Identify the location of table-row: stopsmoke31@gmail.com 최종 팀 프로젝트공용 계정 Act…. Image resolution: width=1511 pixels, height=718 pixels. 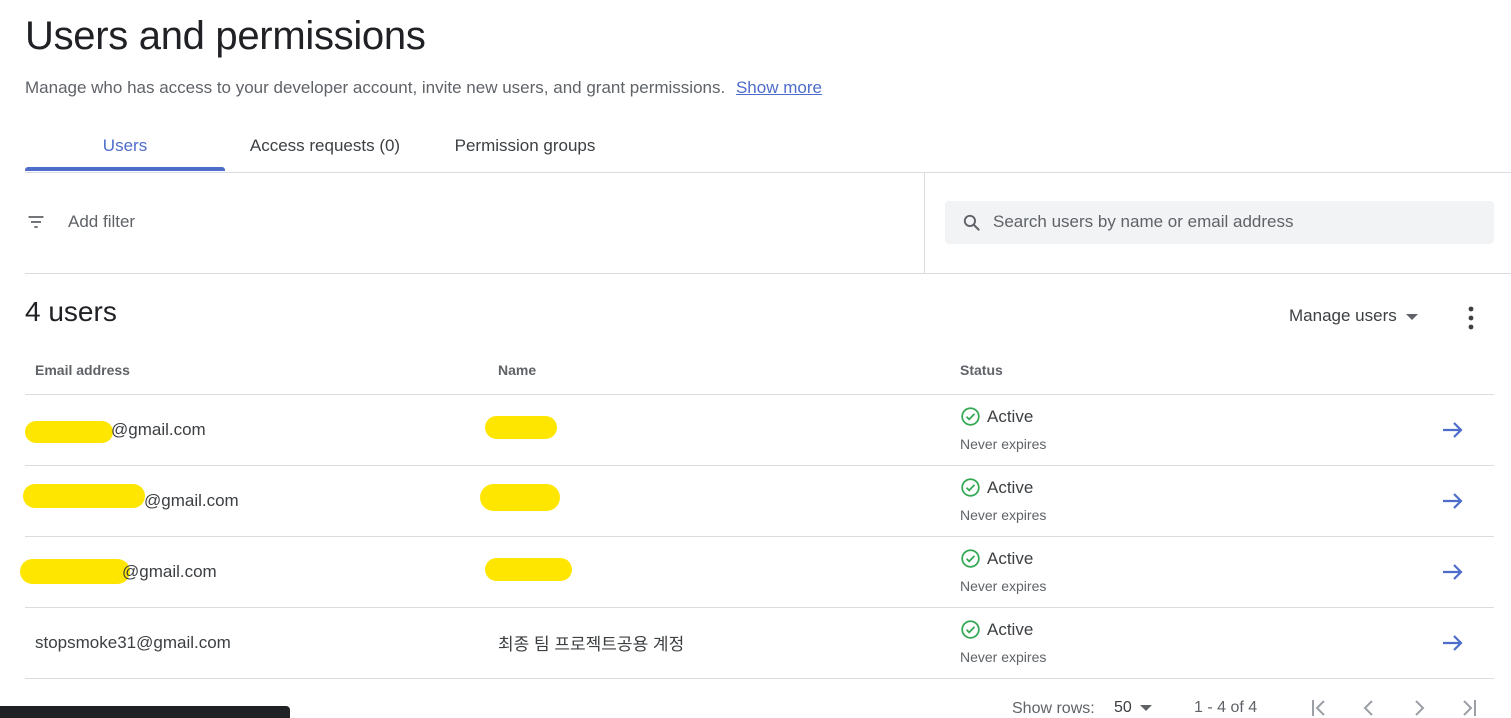
(759, 643).